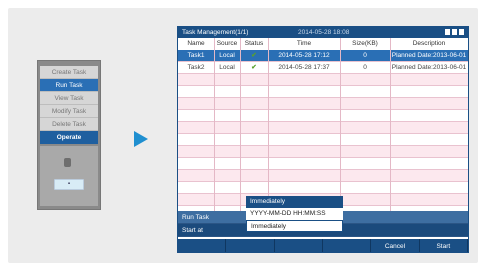 The width and height of the screenshot is (484, 269). I want to click on menu-item-delete-task: Delete Task, so click(69, 124).